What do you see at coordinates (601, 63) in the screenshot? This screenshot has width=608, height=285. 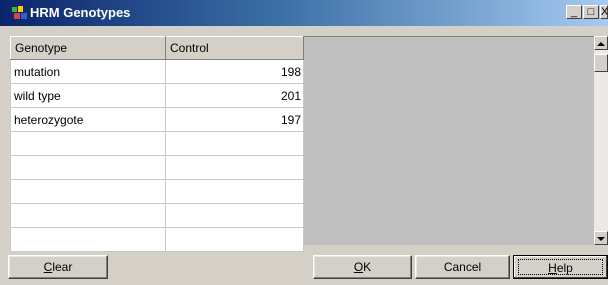 I see `scroll-thumb` at bounding box center [601, 63].